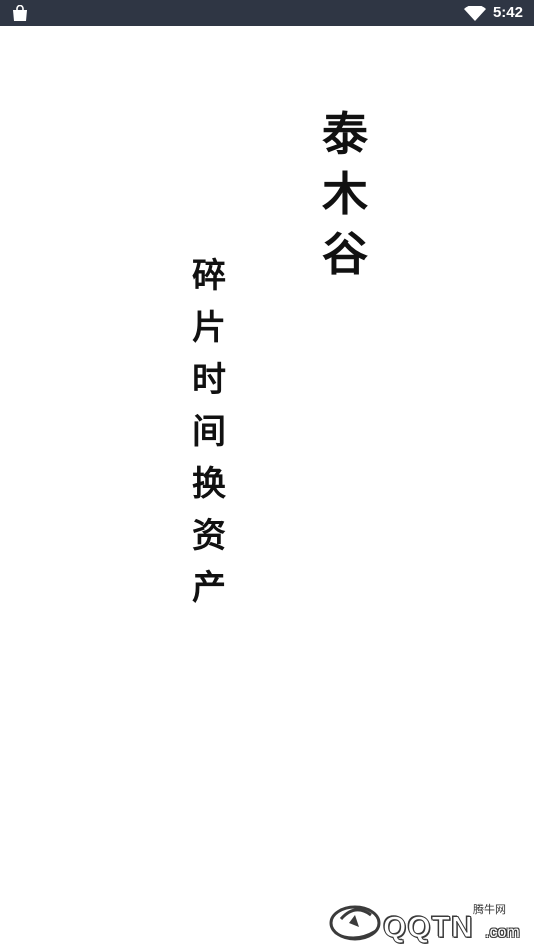  Describe the element at coordinates (267, 13) in the screenshot. I see `status-bar: 5:42` at that location.